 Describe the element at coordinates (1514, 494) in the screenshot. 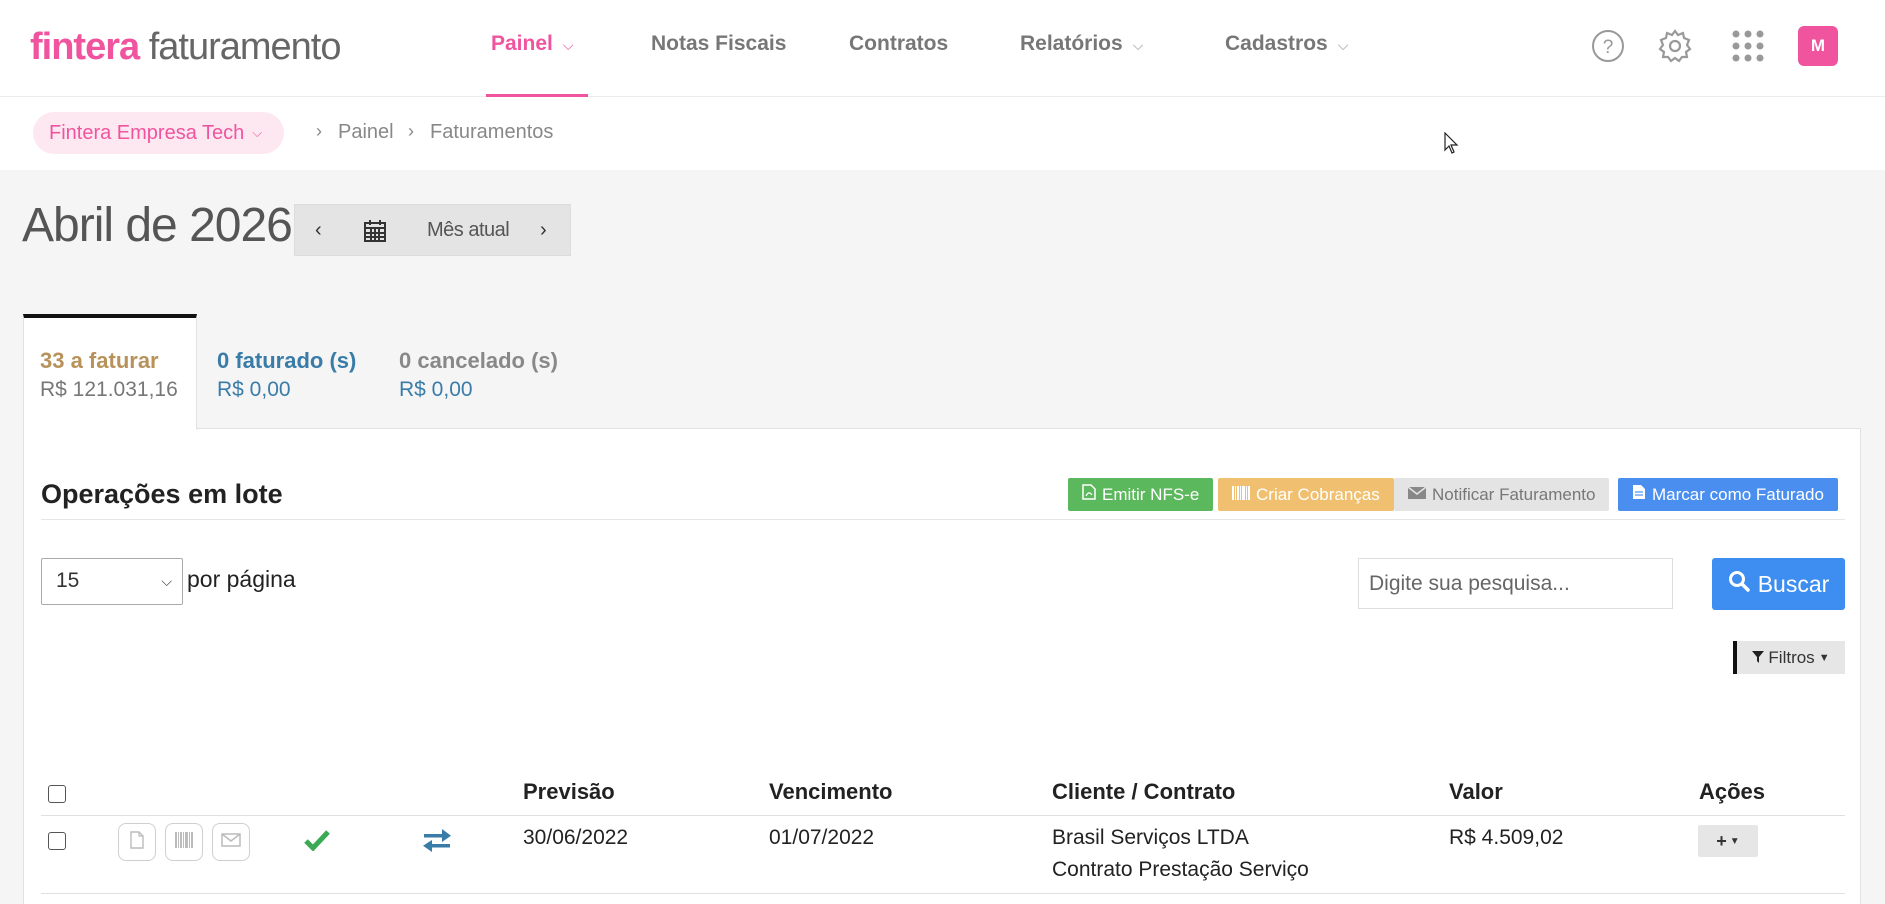

I see `notify-billing-label: Notificar Faturamento` at that location.